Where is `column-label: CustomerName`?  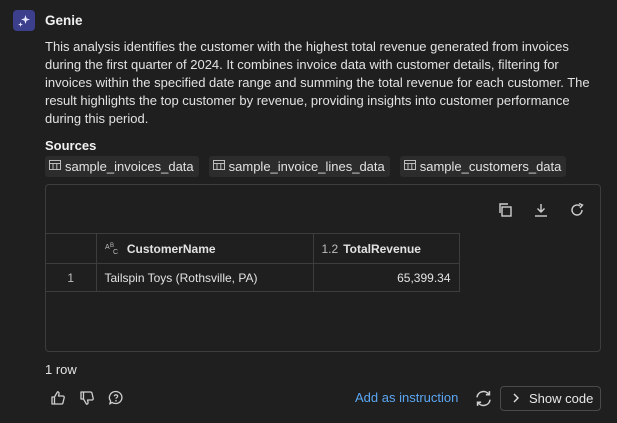
column-label: CustomerName is located at coordinates (171, 248).